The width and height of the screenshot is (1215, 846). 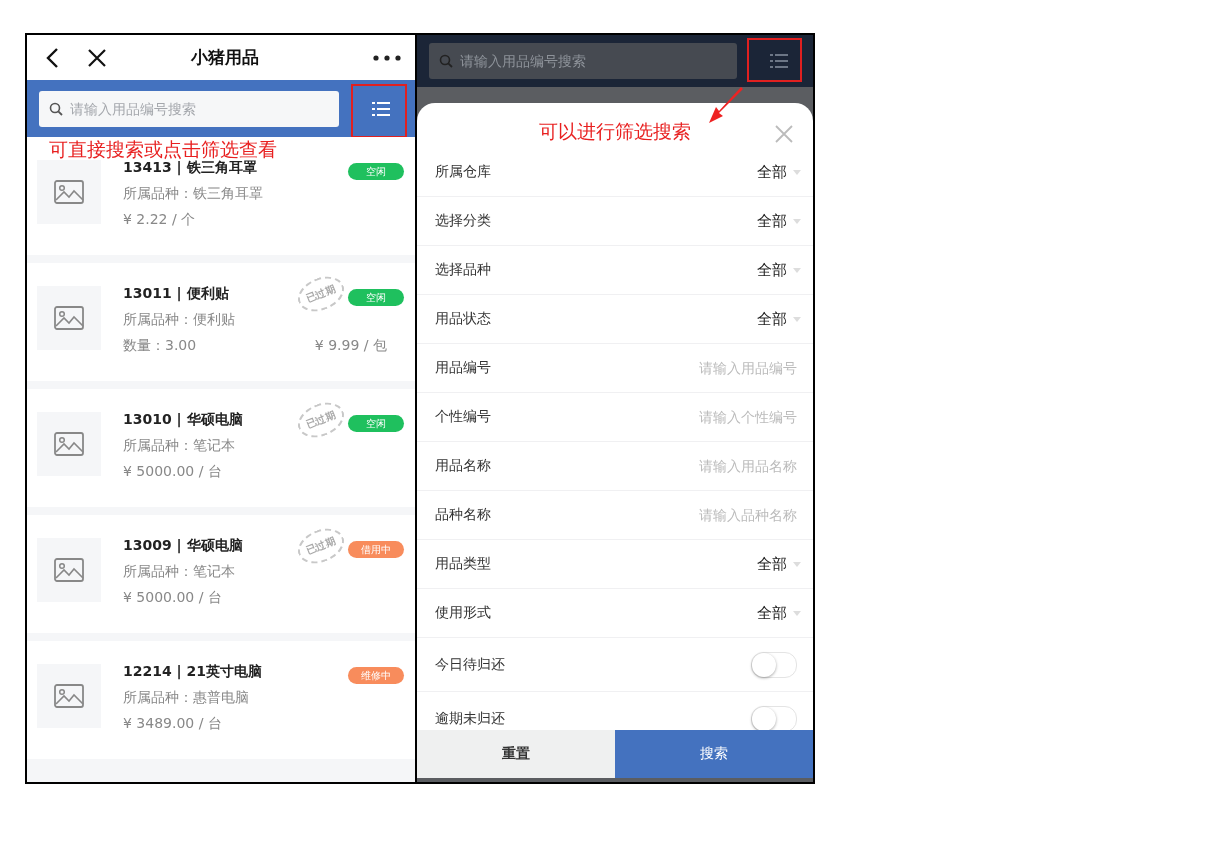 I want to click on item-variety: 所属品种：便利贴, so click(x=179, y=320).